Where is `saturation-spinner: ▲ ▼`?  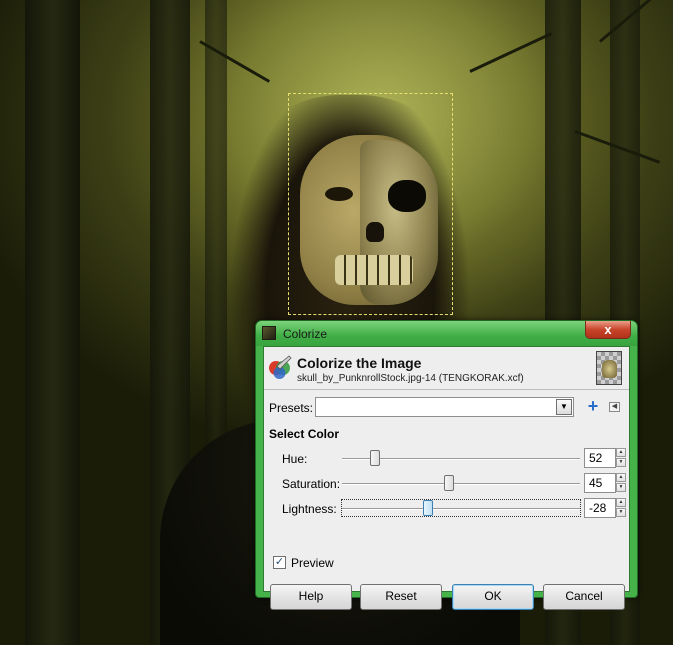
saturation-spinner: ▲ ▼ is located at coordinates (621, 483).